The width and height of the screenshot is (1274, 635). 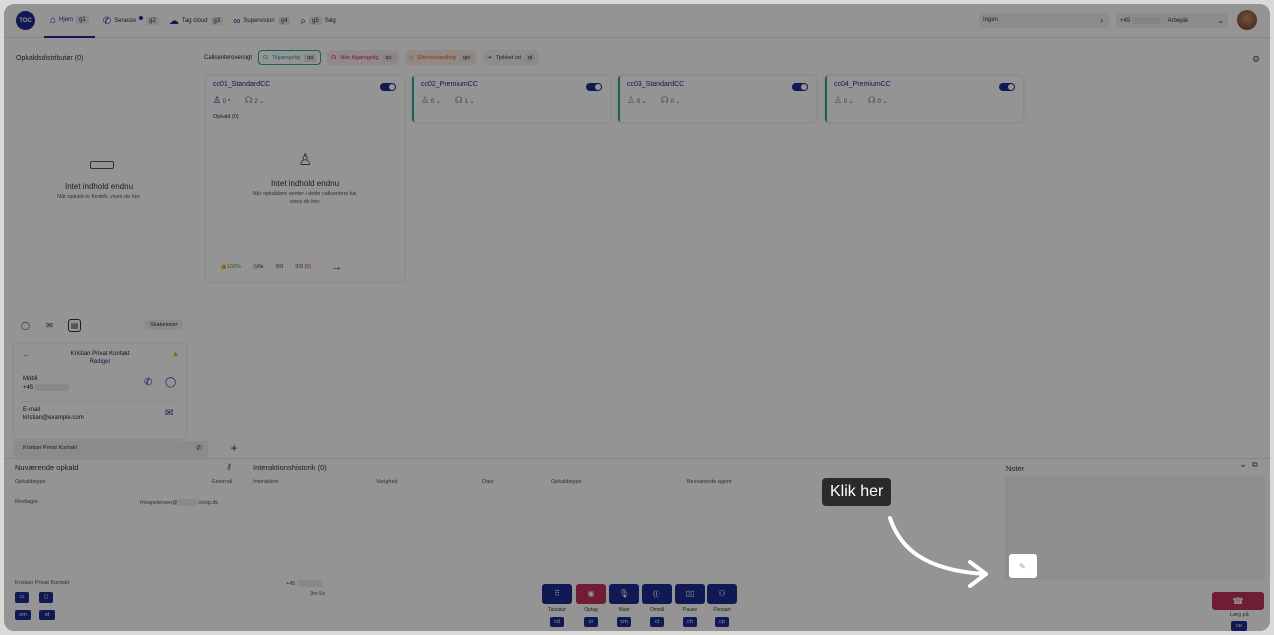 What do you see at coordinates (857, 492) in the screenshot?
I see `guide-tooltip: Klik her` at bounding box center [857, 492].